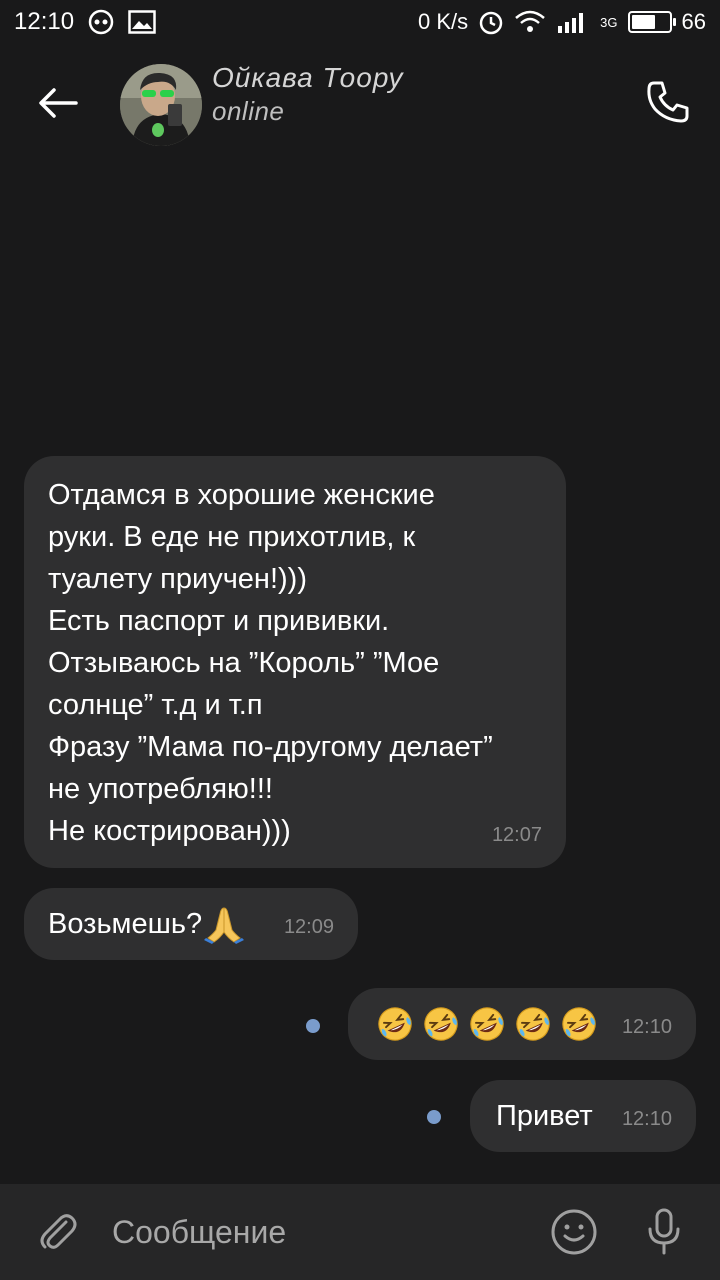 This screenshot has width=720, height=1280. I want to click on chat-header: Ойкава Тоору online, so click(360, 105).